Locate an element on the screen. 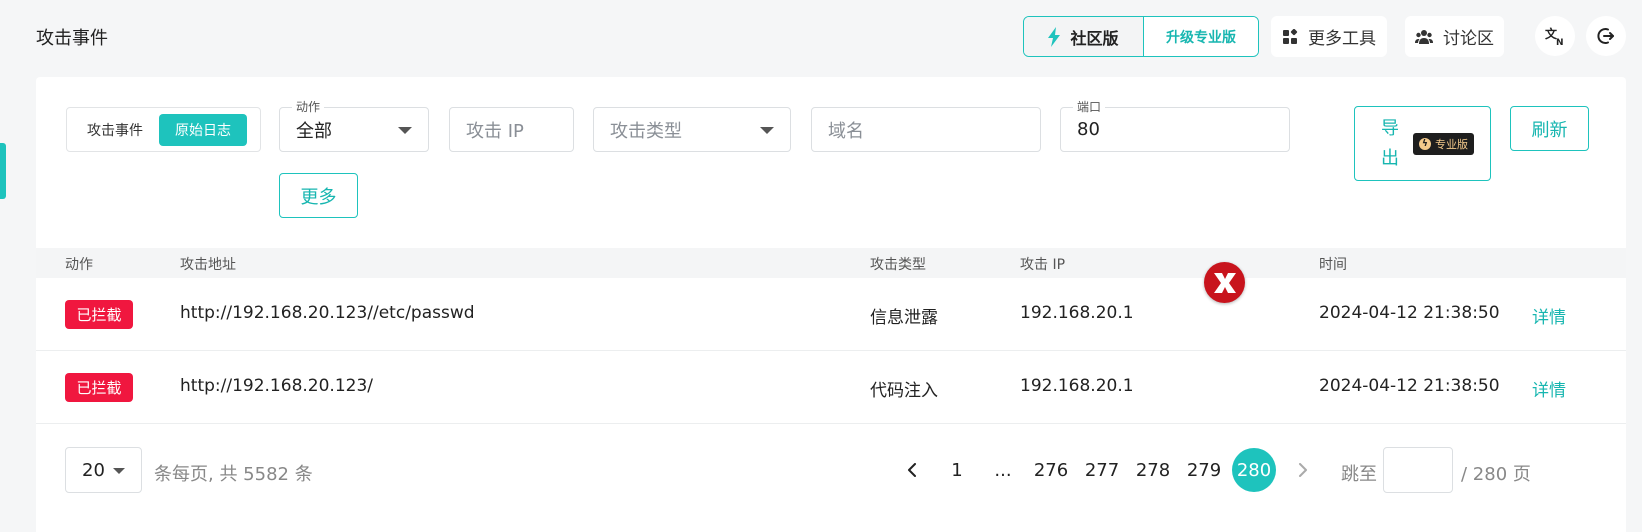 The image size is (1642, 532). attack-ip-input: 攻击 IP is located at coordinates (511, 129).